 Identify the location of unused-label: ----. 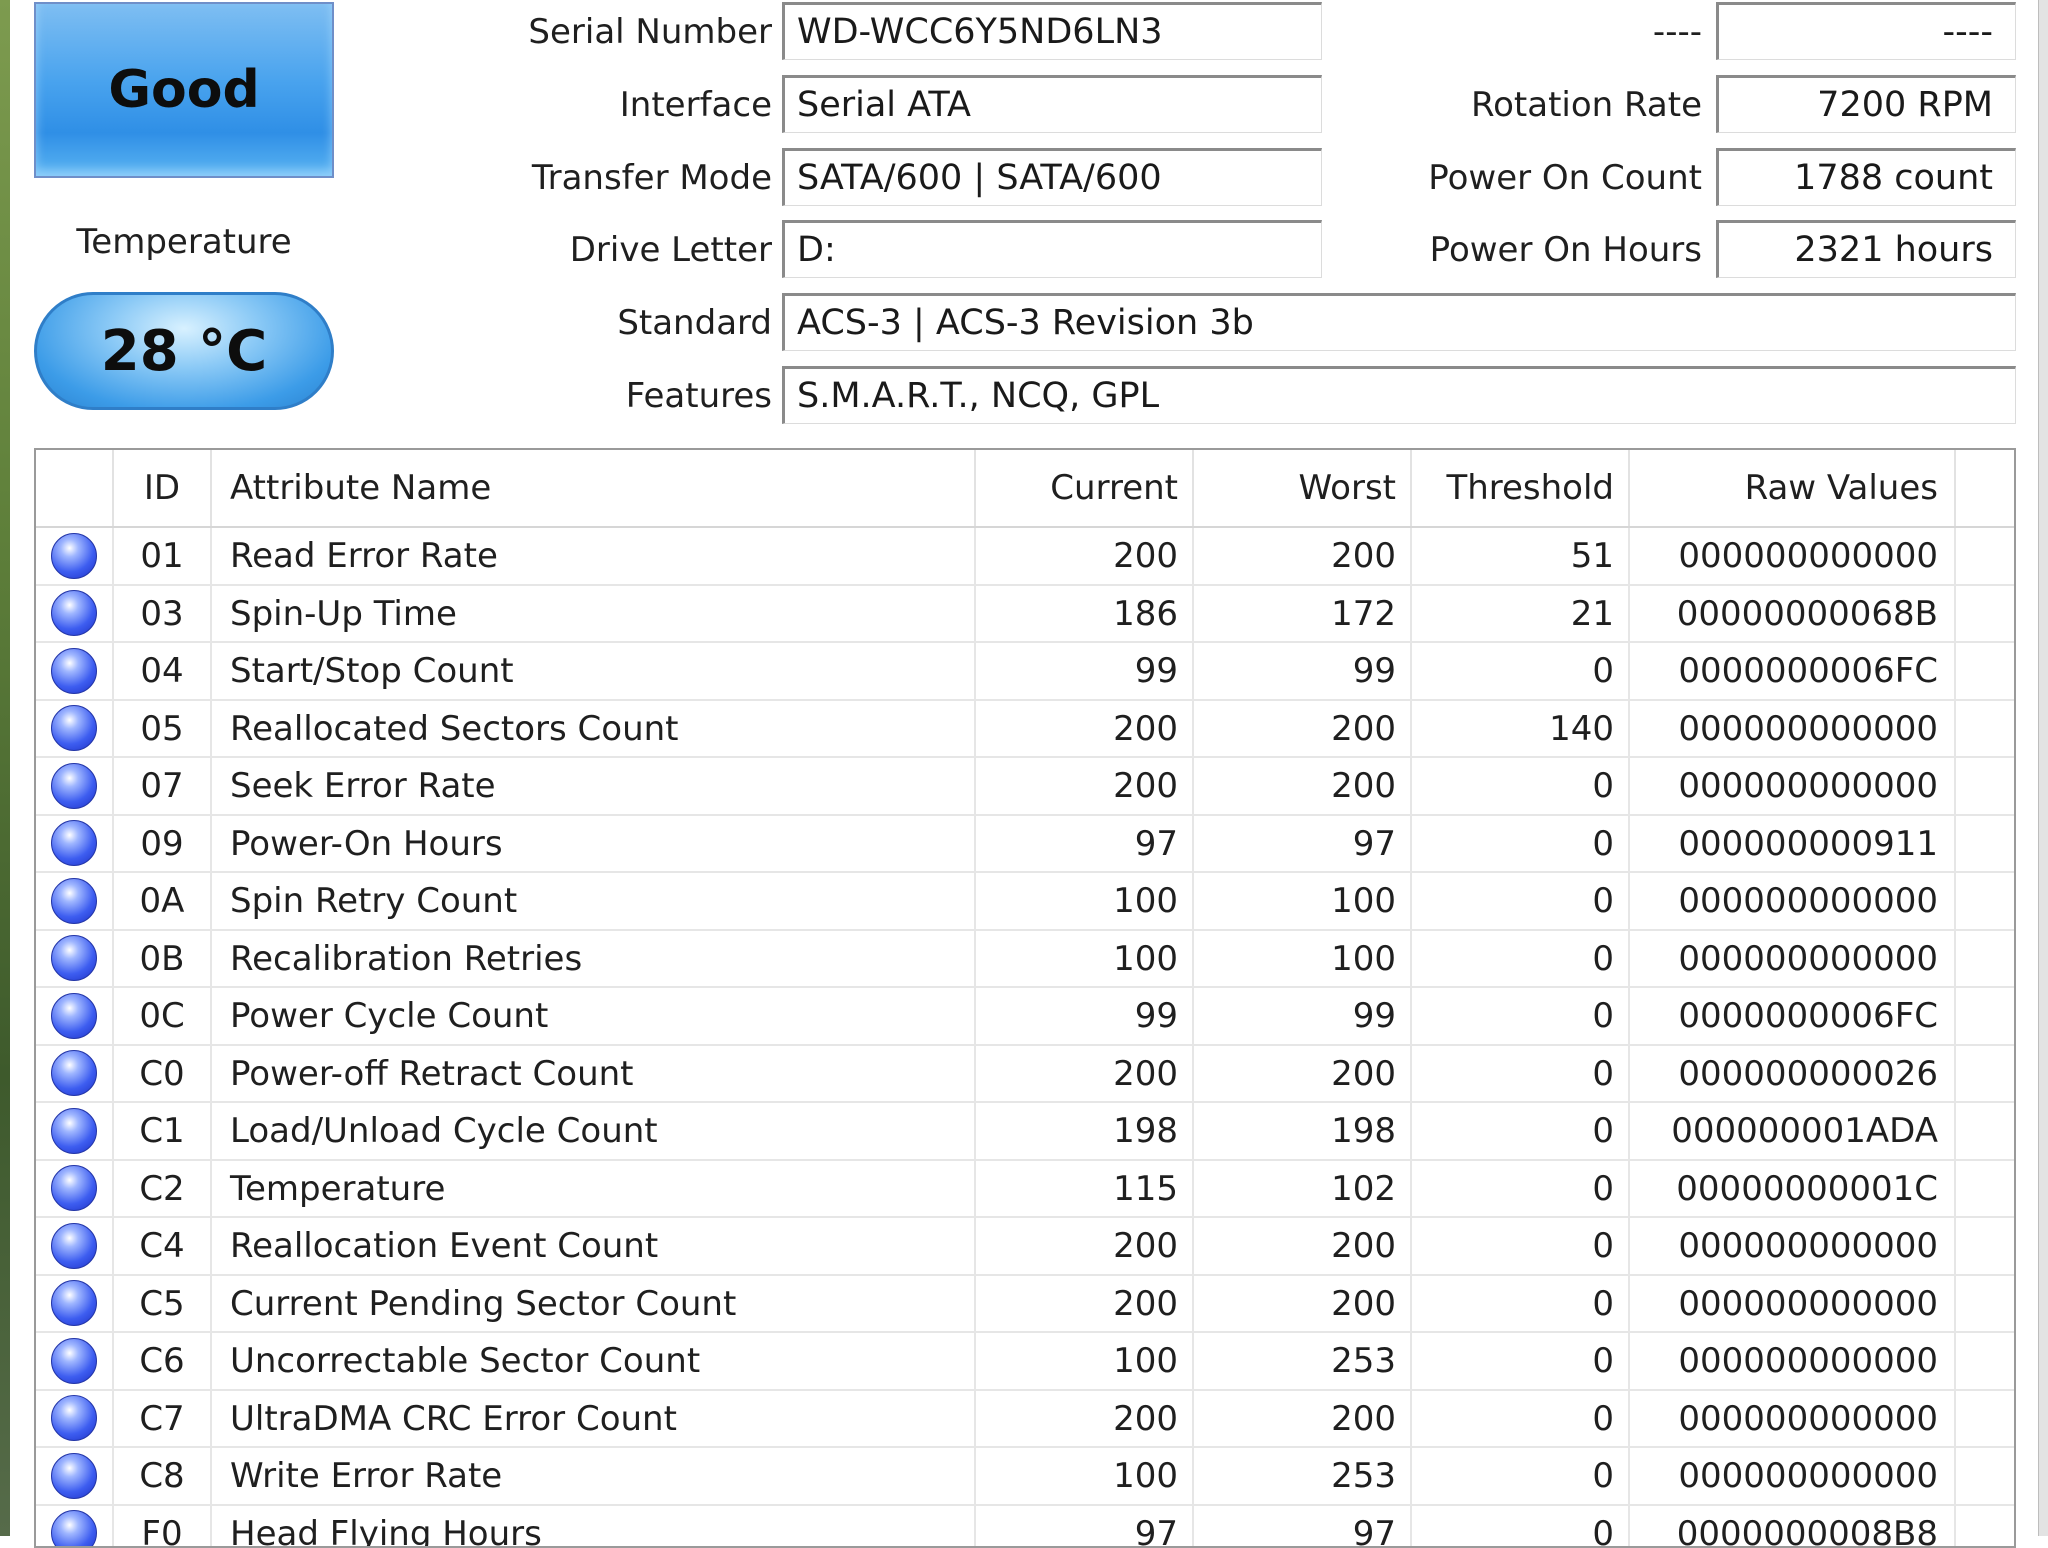
(1492, 32).